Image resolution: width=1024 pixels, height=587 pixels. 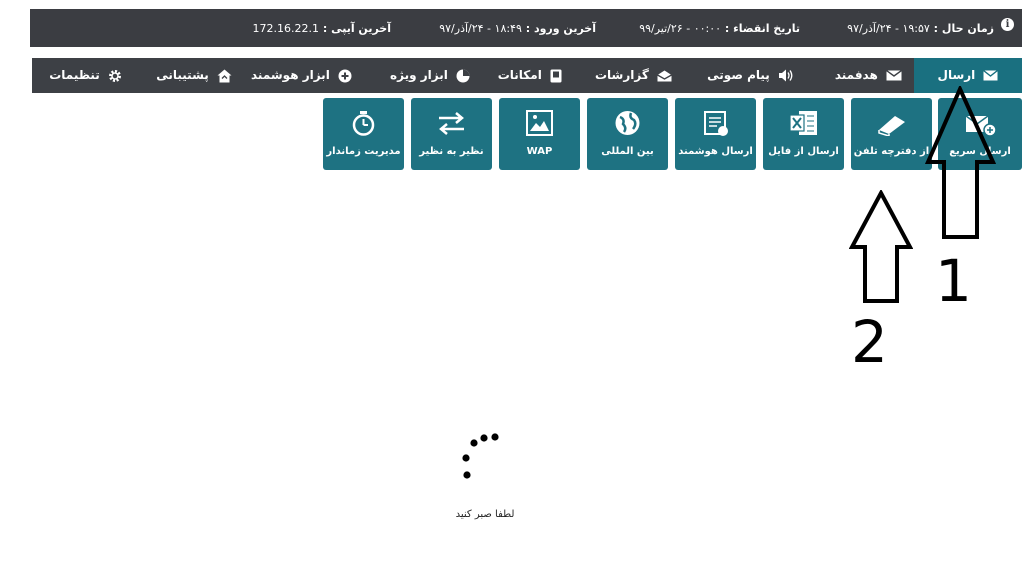 What do you see at coordinates (719, 28) in the screenshot?
I see `expiry-date: تاریخ انقضاء : ۰۰:۰۰ - ۲۶/تیر/۹۹` at bounding box center [719, 28].